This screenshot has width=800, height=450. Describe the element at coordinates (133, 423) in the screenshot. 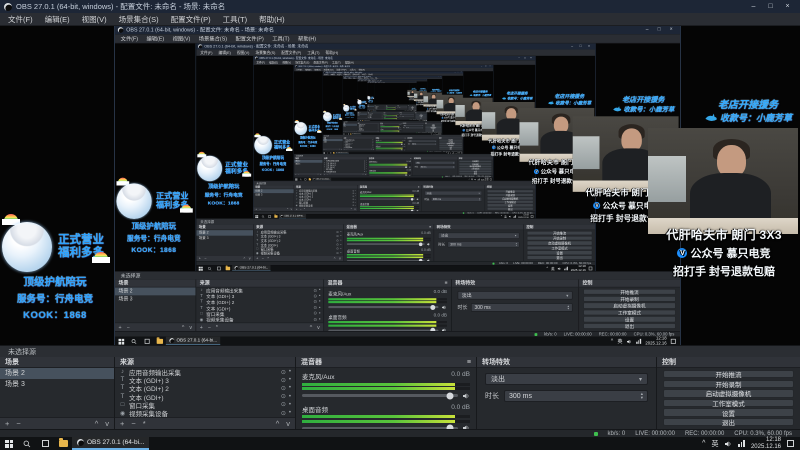

I see `remove-source-button: −` at that location.